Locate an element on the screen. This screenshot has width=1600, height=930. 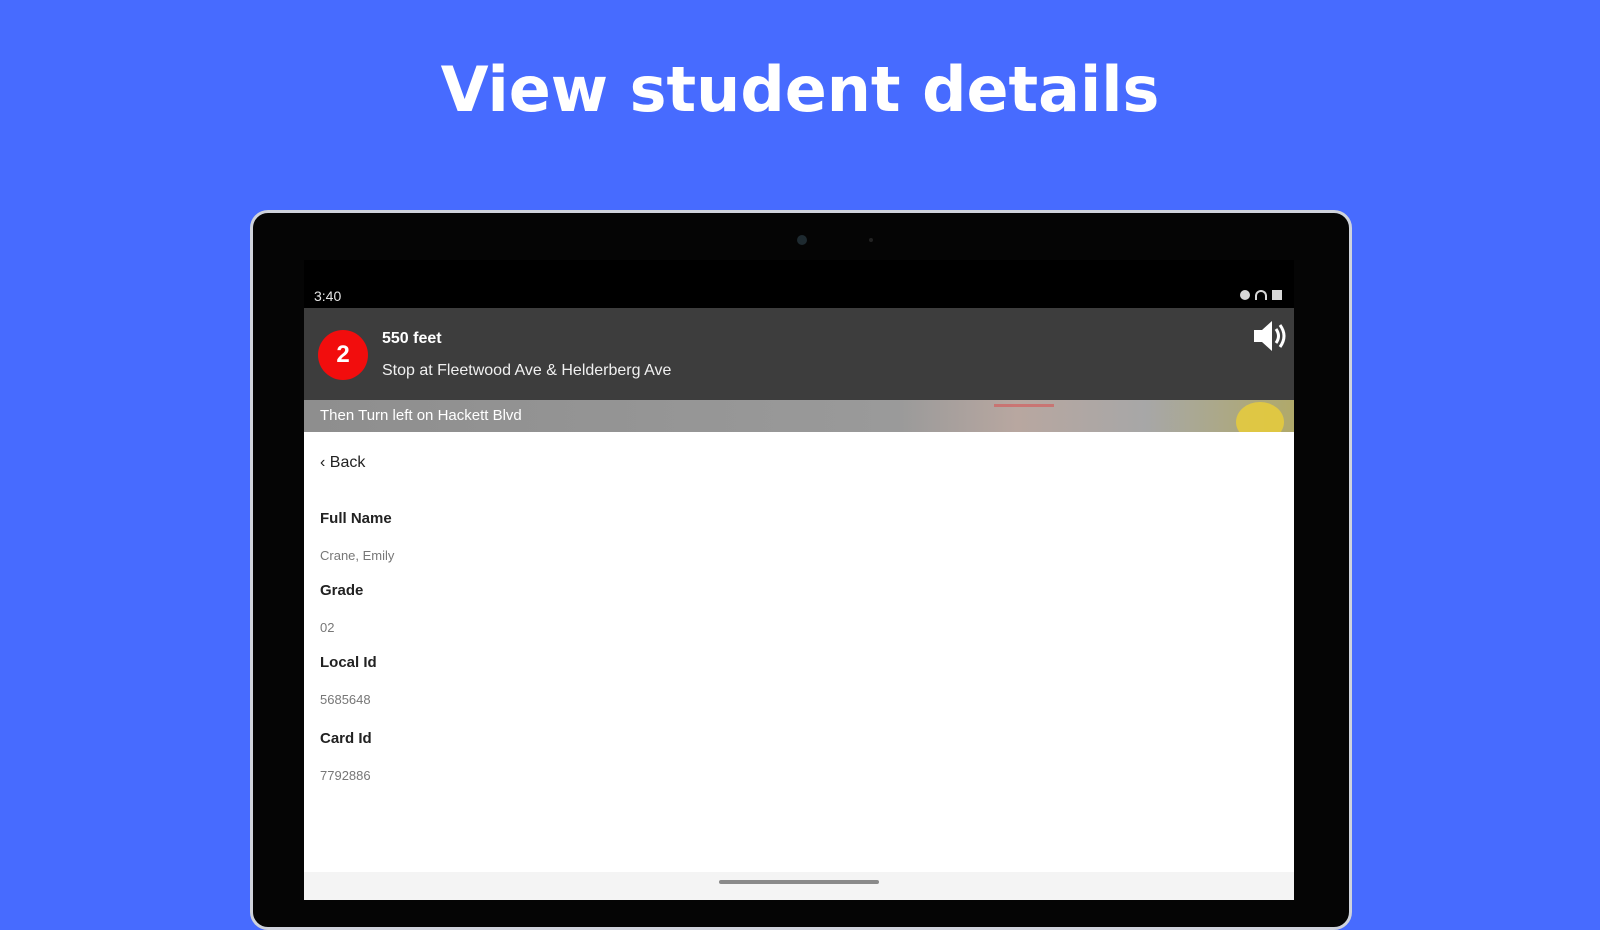
grade-label: Grade is located at coordinates (342, 590).